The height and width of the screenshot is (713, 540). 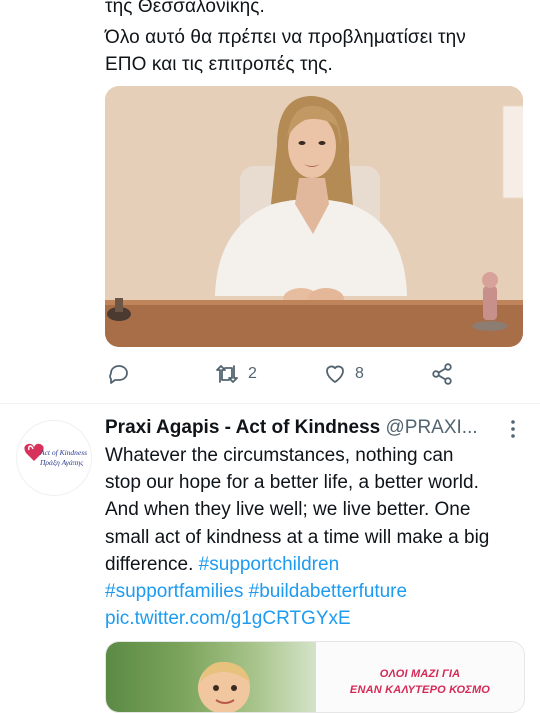 I want to click on hashtag-supportchildren: #supportchildren, so click(x=269, y=564).